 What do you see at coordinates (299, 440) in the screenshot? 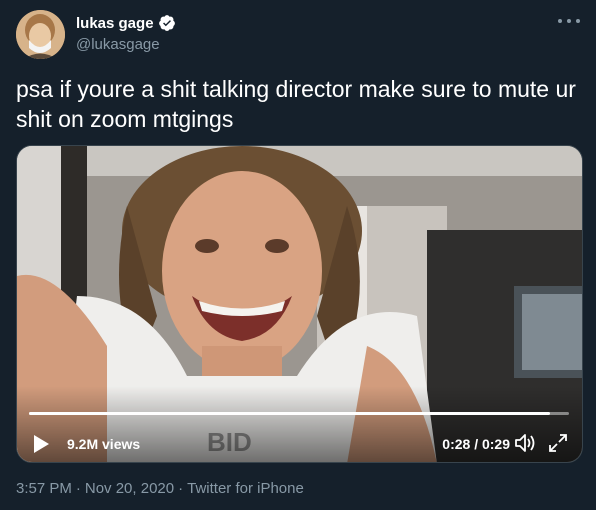
I see `video-controls: 9.2M views 0:28 / 0:29` at bounding box center [299, 440].